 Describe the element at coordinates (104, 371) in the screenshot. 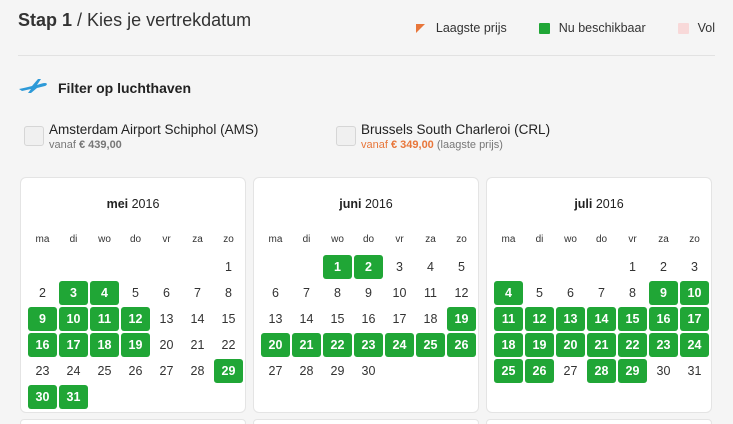

I see `day-unavailable: 25` at that location.